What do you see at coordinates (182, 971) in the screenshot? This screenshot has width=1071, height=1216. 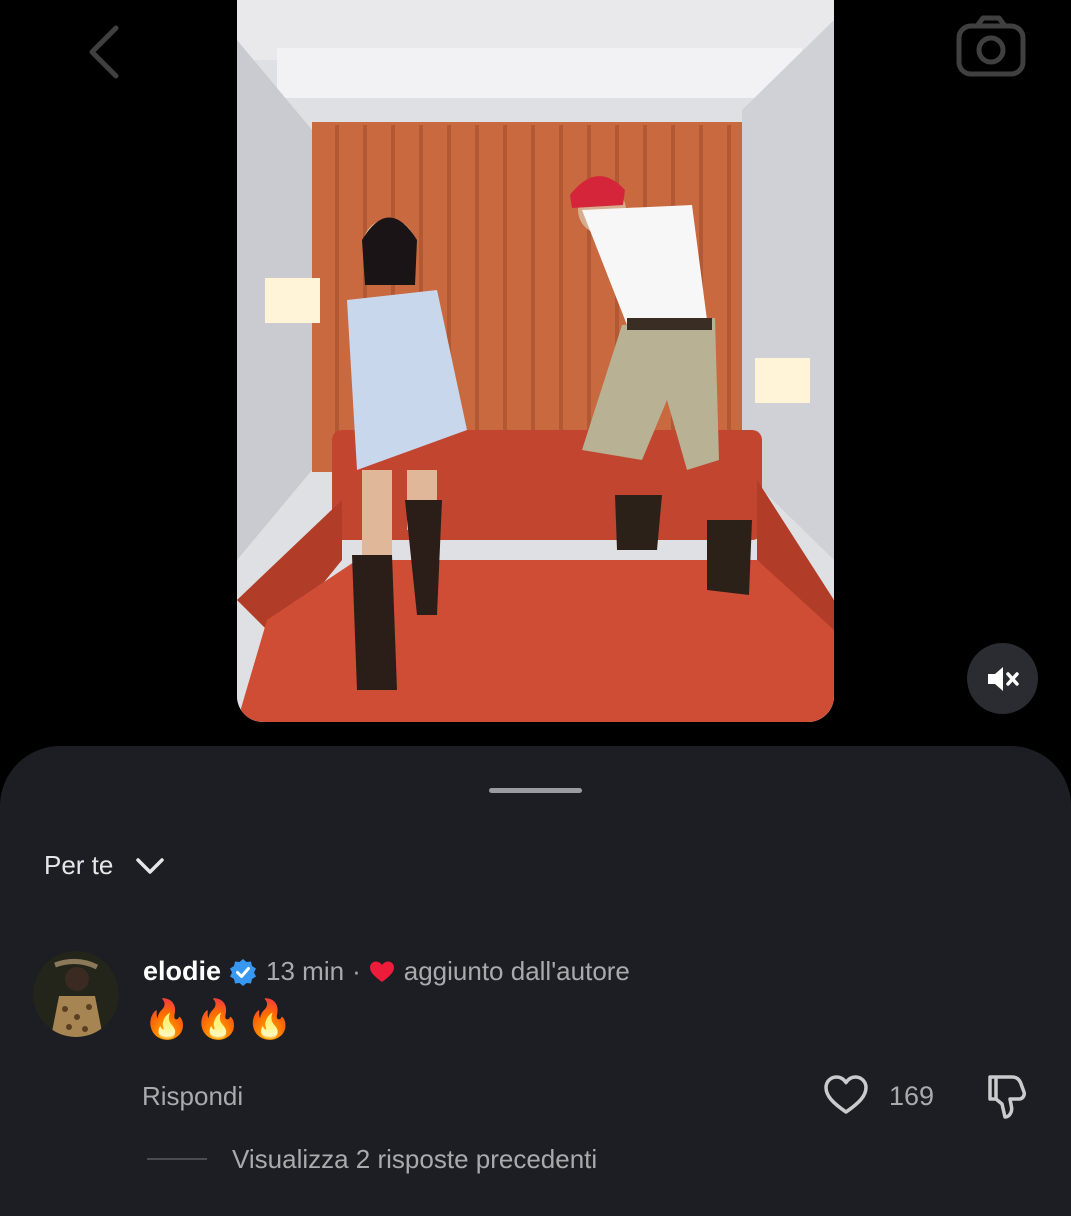 I see `comment-username: elodie` at bounding box center [182, 971].